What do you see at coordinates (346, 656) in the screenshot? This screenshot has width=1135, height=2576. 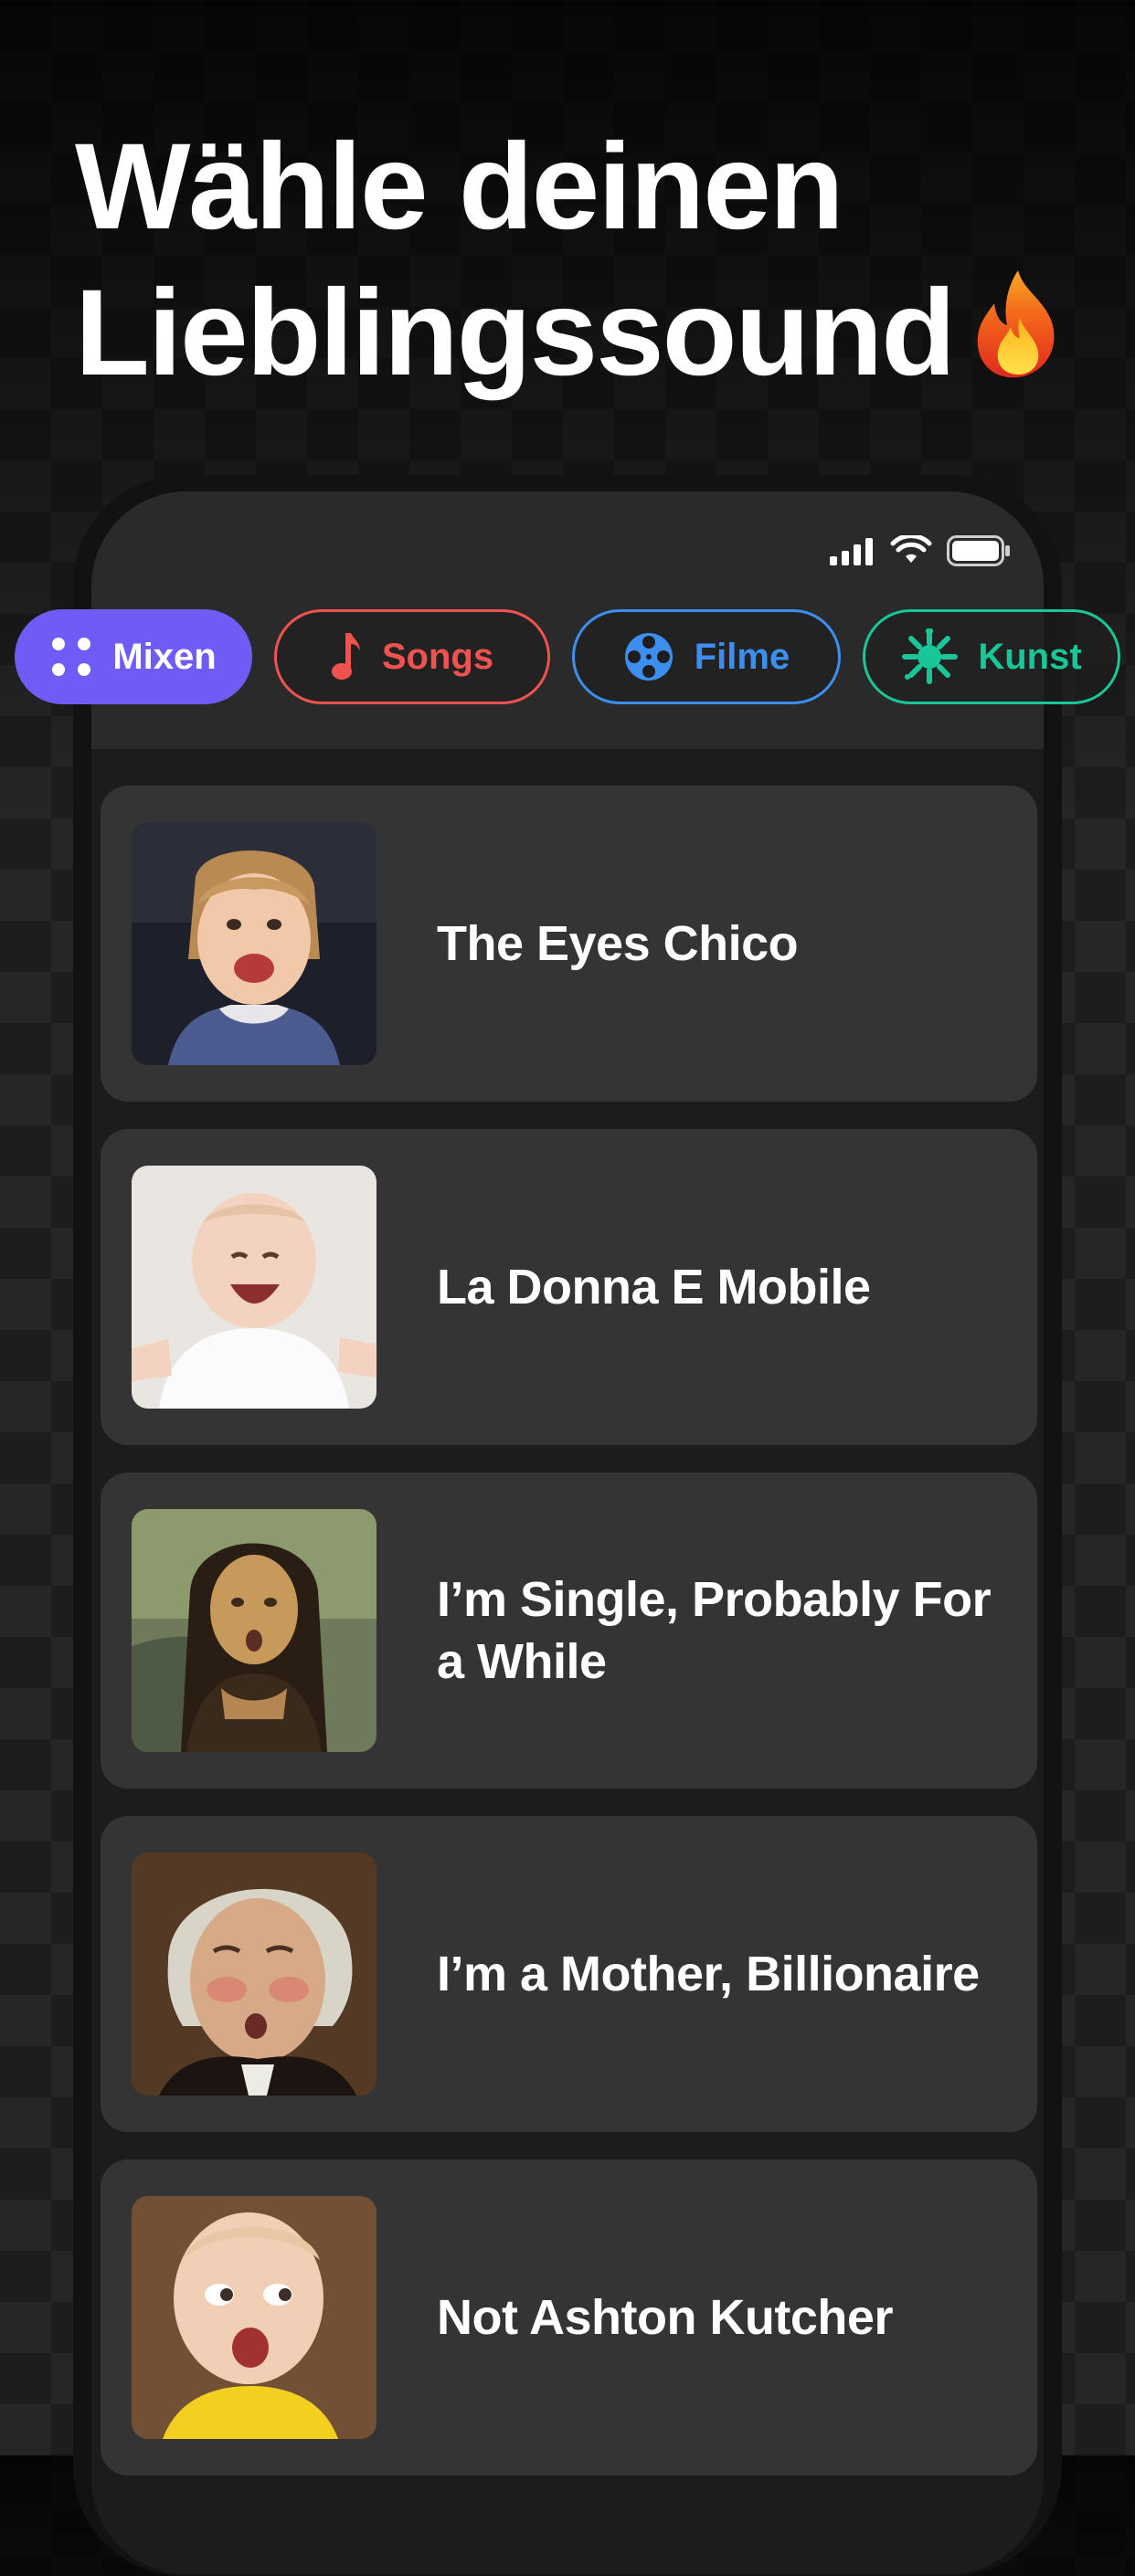 I see `music-note-icon` at bounding box center [346, 656].